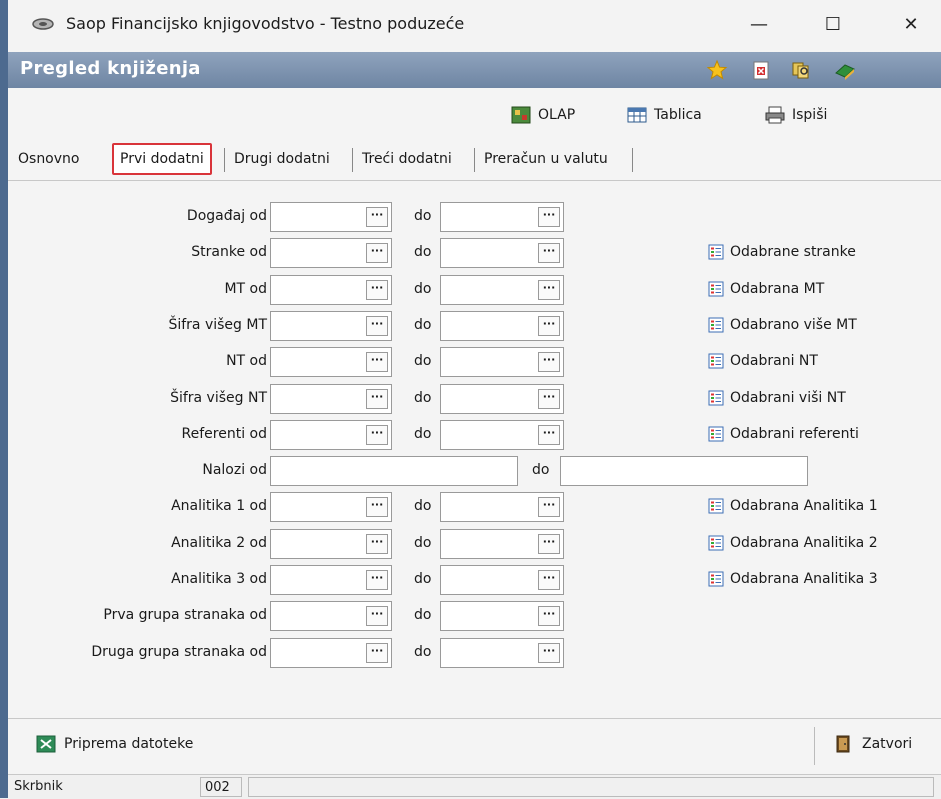 The height and width of the screenshot is (799, 941). What do you see at coordinates (793, 506) in the screenshot?
I see `select-list-button: Odabrana Analitika 1` at bounding box center [793, 506].